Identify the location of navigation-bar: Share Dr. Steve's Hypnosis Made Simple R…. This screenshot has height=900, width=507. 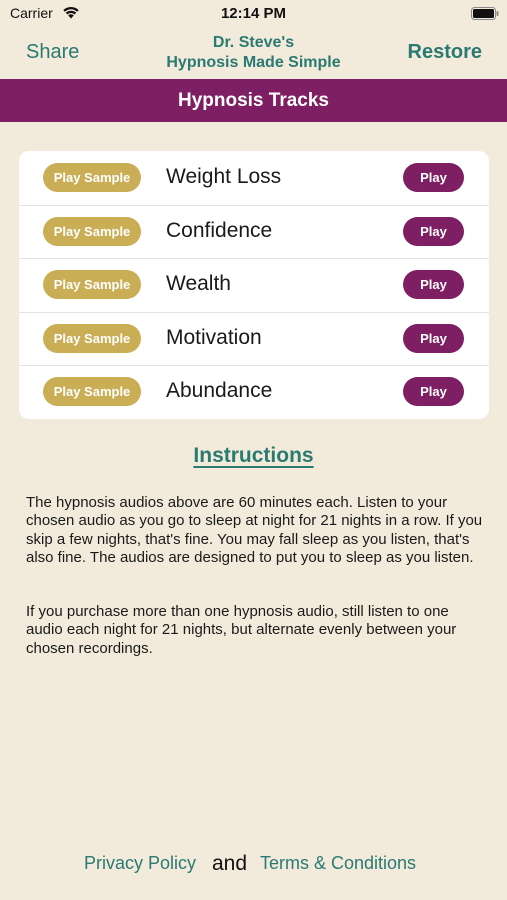
(253, 53).